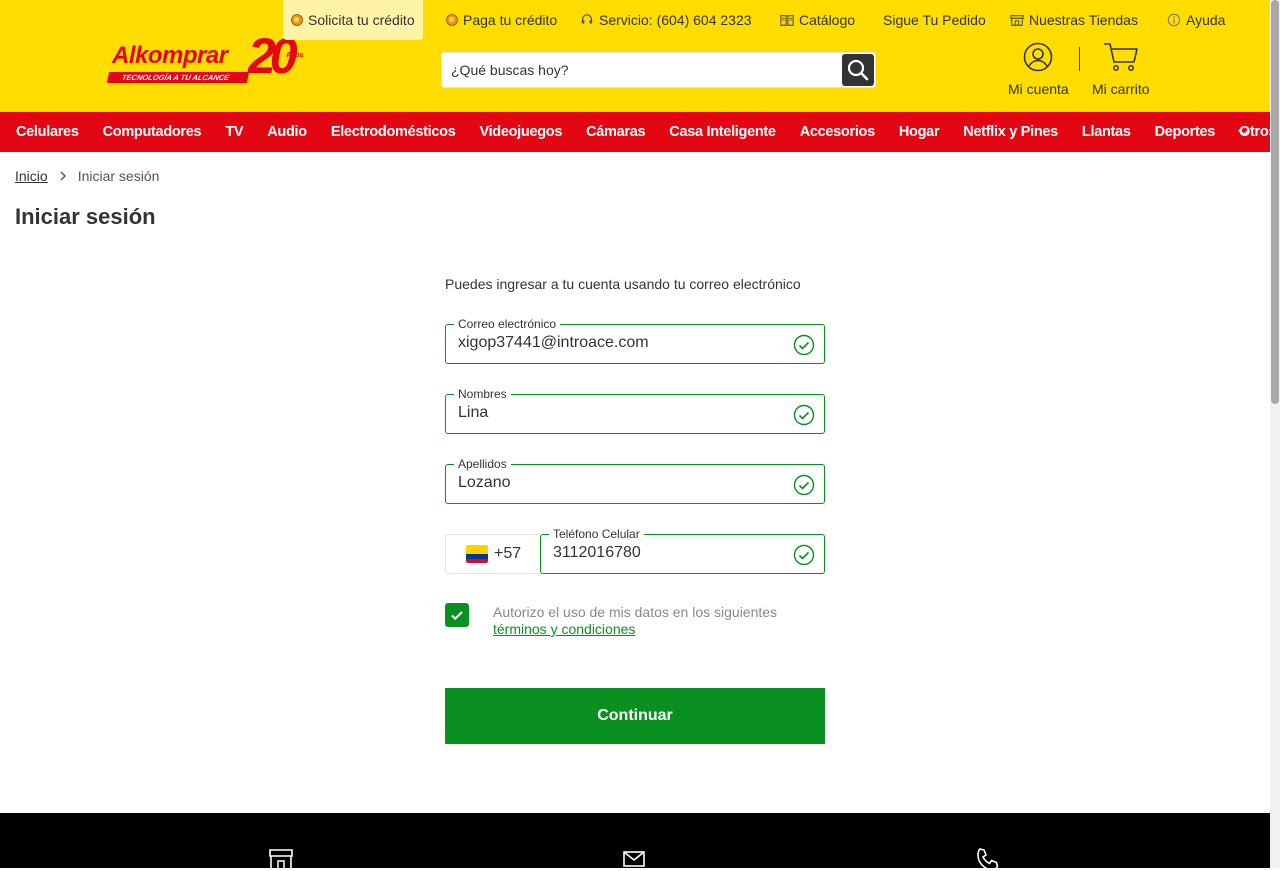  What do you see at coordinates (675, 20) in the screenshot?
I see `toplink-label: Servicio: (604) 604 2323` at bounding box center [675, 20].